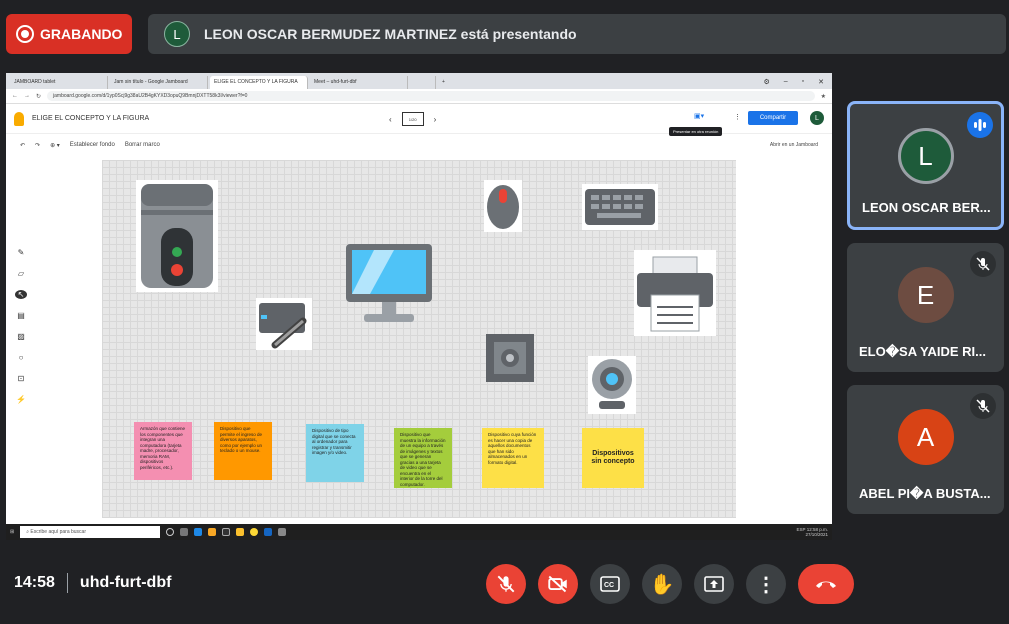 This screenshot has width=1009, height=624. Describe the element at coordinates (27, 96) in the screenshot. I see `forward-icon: →` at that location.